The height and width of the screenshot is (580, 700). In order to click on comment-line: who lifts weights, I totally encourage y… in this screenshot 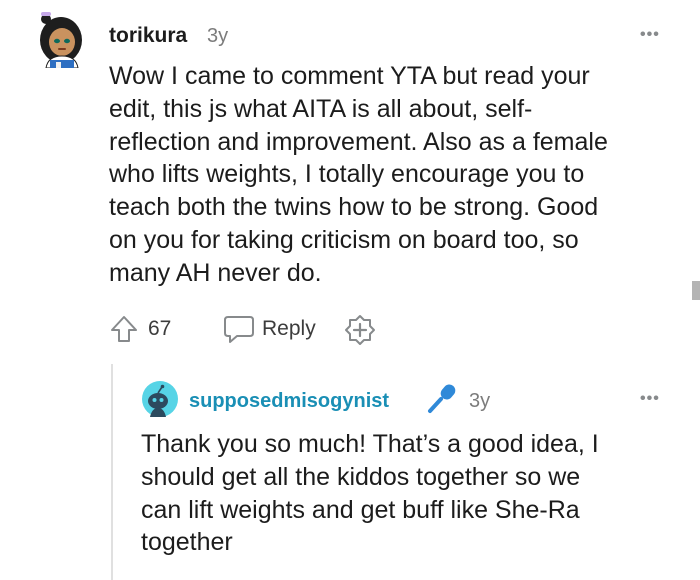, I will do `click(347, 174)`.